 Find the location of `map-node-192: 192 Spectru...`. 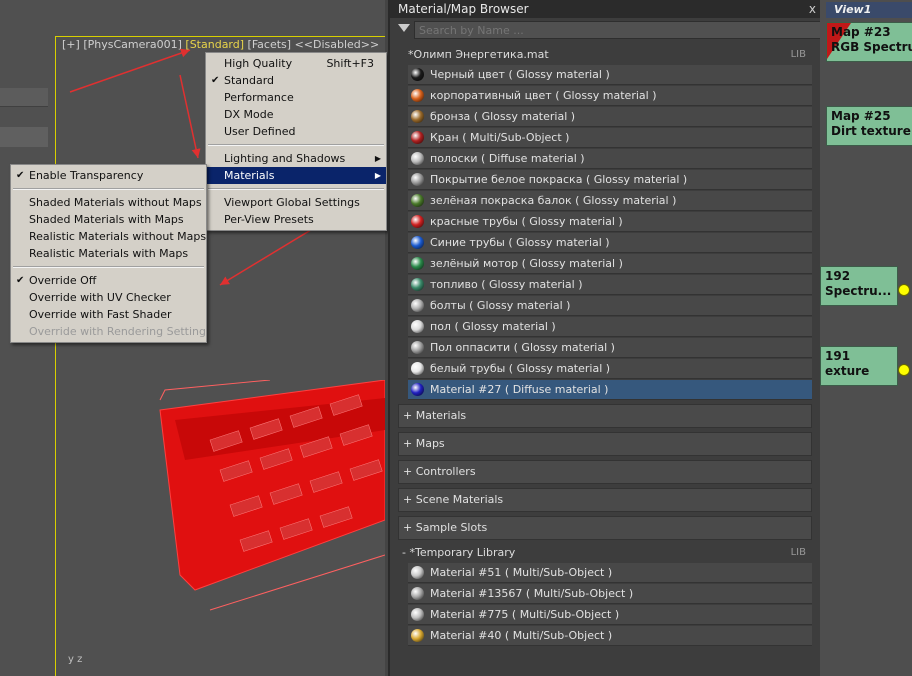

map-node-192: 192 Spectru... is located at coordinates (859, 286).